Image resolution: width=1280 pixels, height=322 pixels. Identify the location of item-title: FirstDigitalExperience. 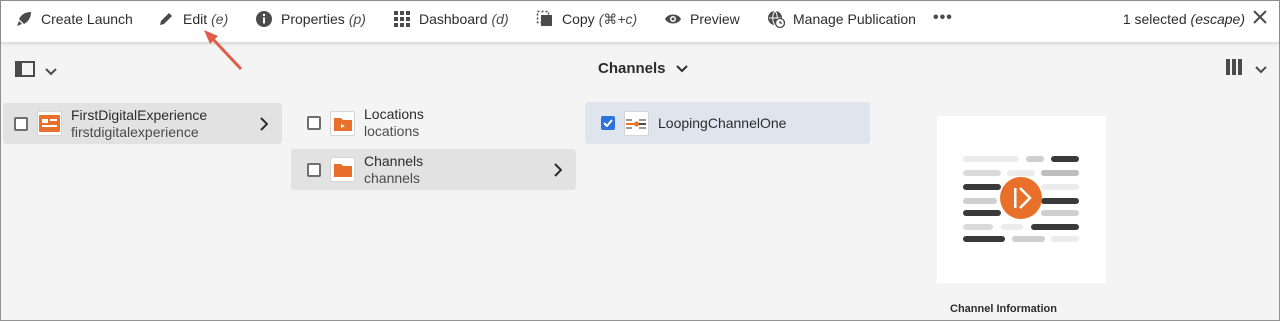
(139, 114).